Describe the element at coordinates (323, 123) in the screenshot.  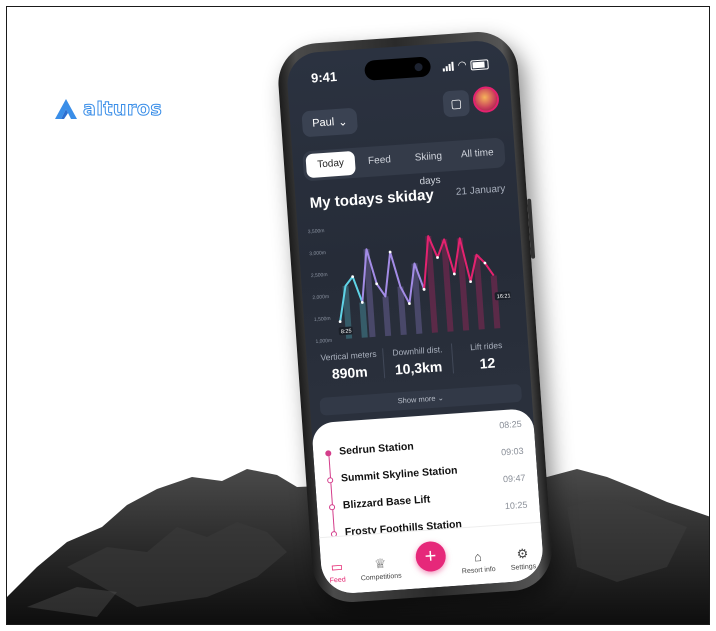
I see `user-name: Paul` at that location.